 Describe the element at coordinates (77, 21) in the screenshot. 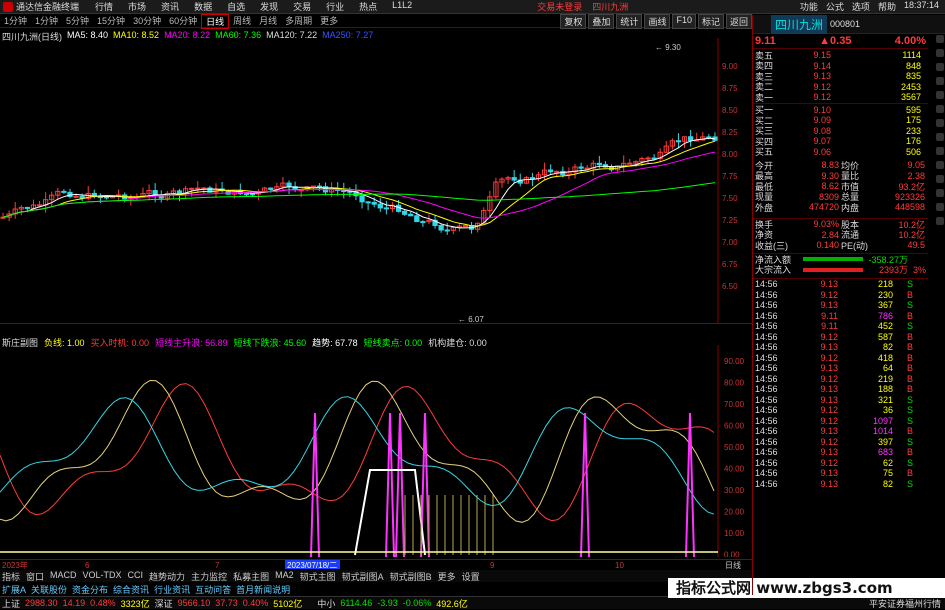

I see `period-tab: 5分钟` at that location.